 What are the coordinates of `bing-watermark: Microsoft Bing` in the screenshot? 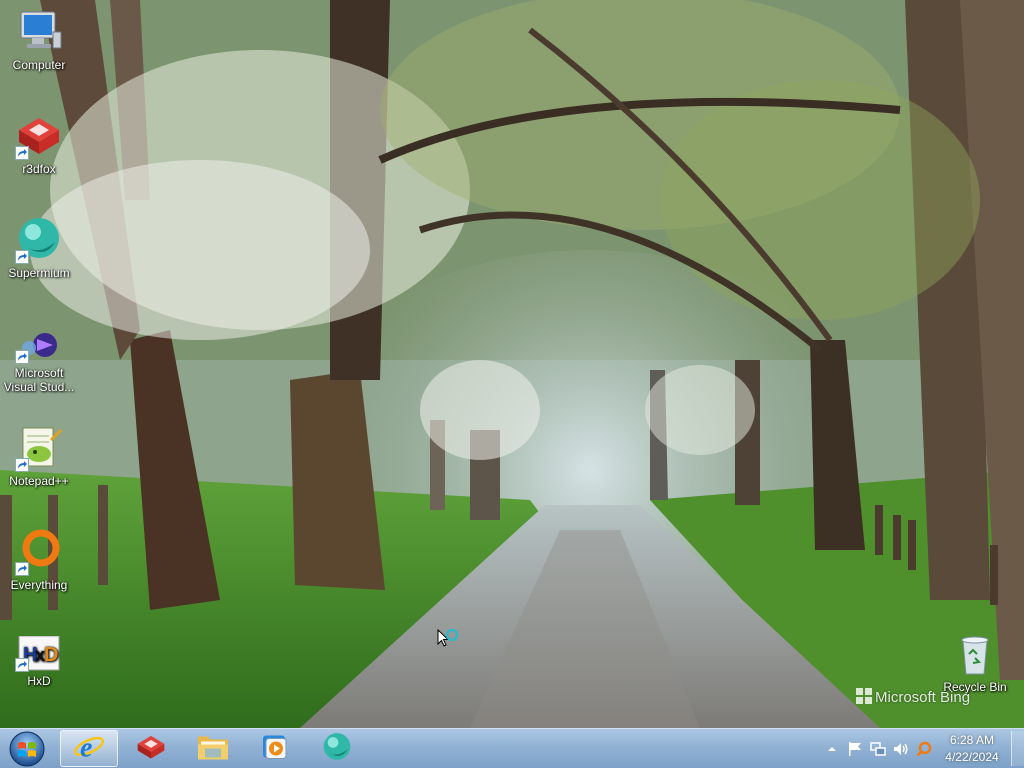 It's located at (913, 697).